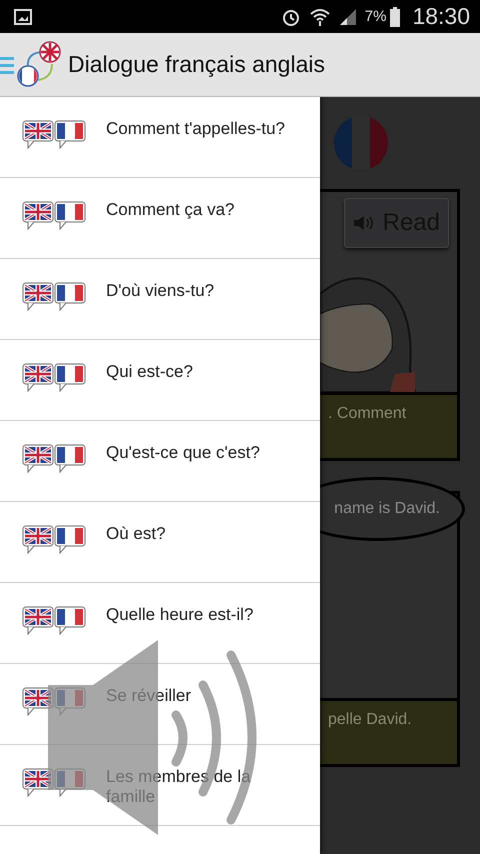  I want to click on app-logo-icon, so click(39, 65).